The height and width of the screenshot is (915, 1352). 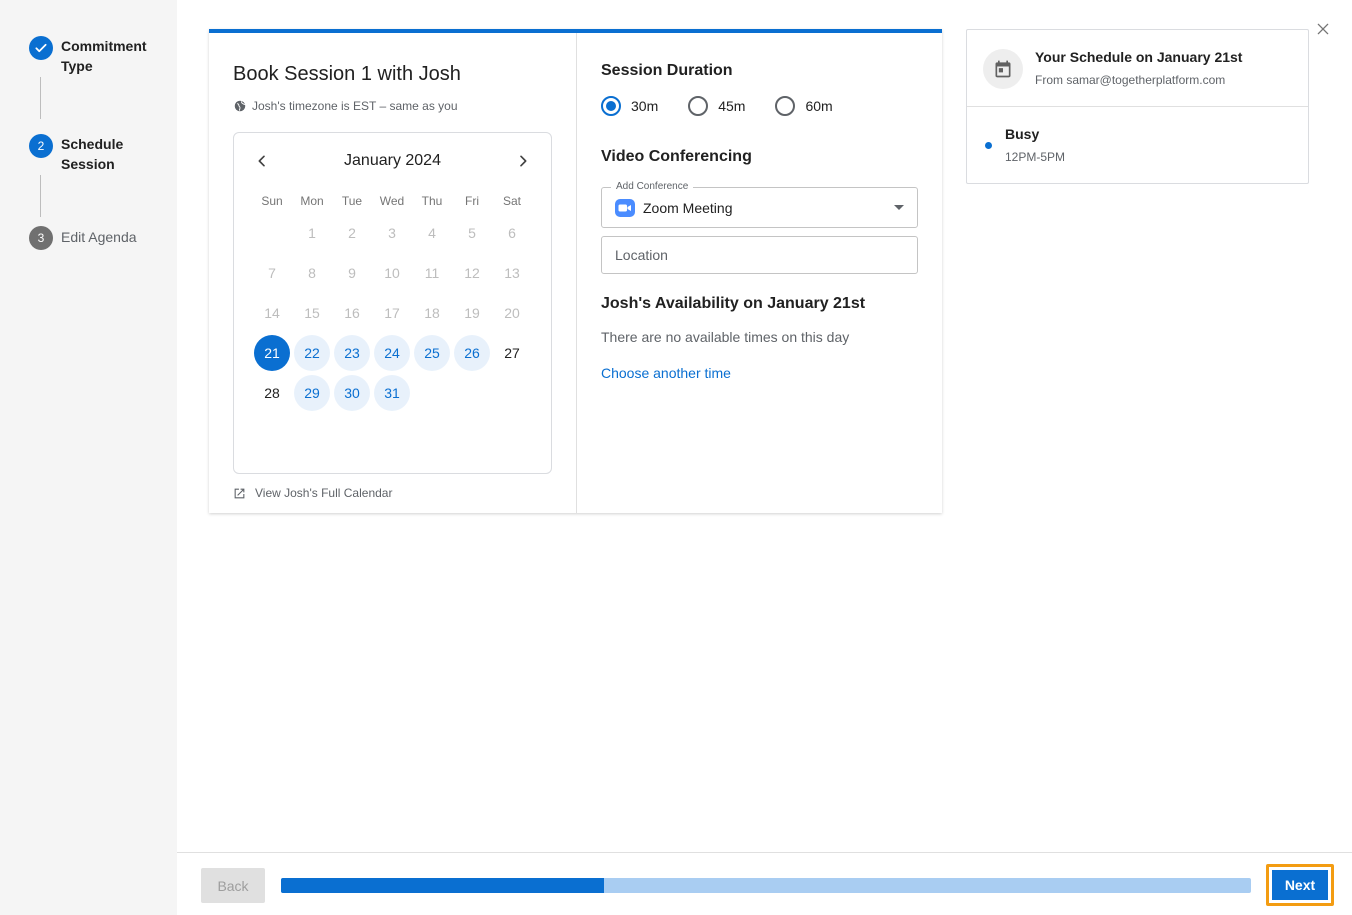 What do you see at coordinates (352, 353) in the screenshot?
I see `calendar-day: 23` at bounding box center [352, 353].